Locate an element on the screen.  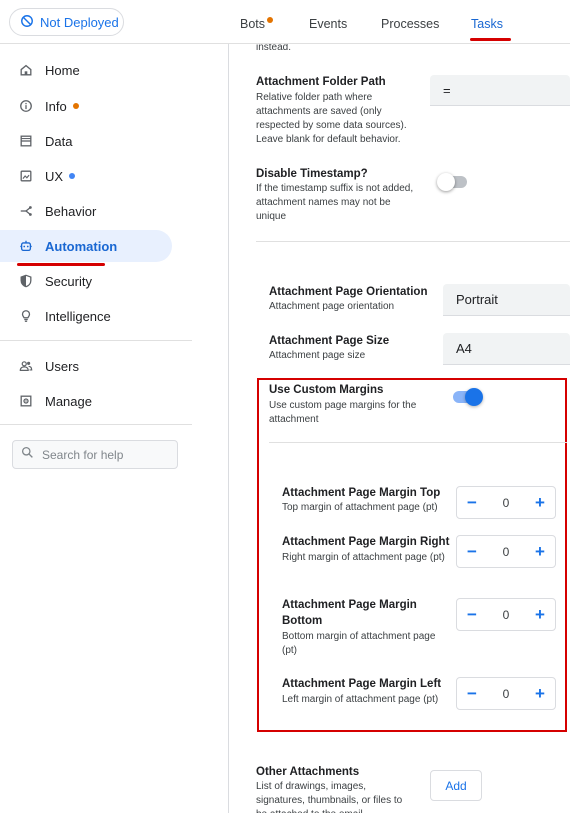
info-alert-dot is located at coordinates (75, 106).